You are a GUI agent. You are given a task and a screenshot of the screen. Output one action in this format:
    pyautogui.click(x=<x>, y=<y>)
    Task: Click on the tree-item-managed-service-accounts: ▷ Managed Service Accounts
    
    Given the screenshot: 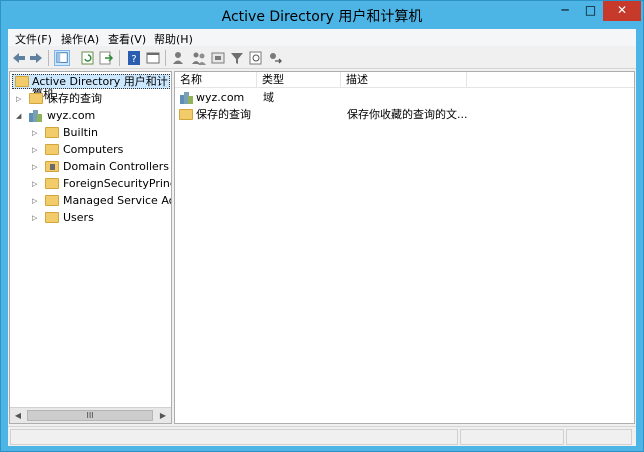 What is the action you would take?
    pyautogui.click(x=90, y=201)
    